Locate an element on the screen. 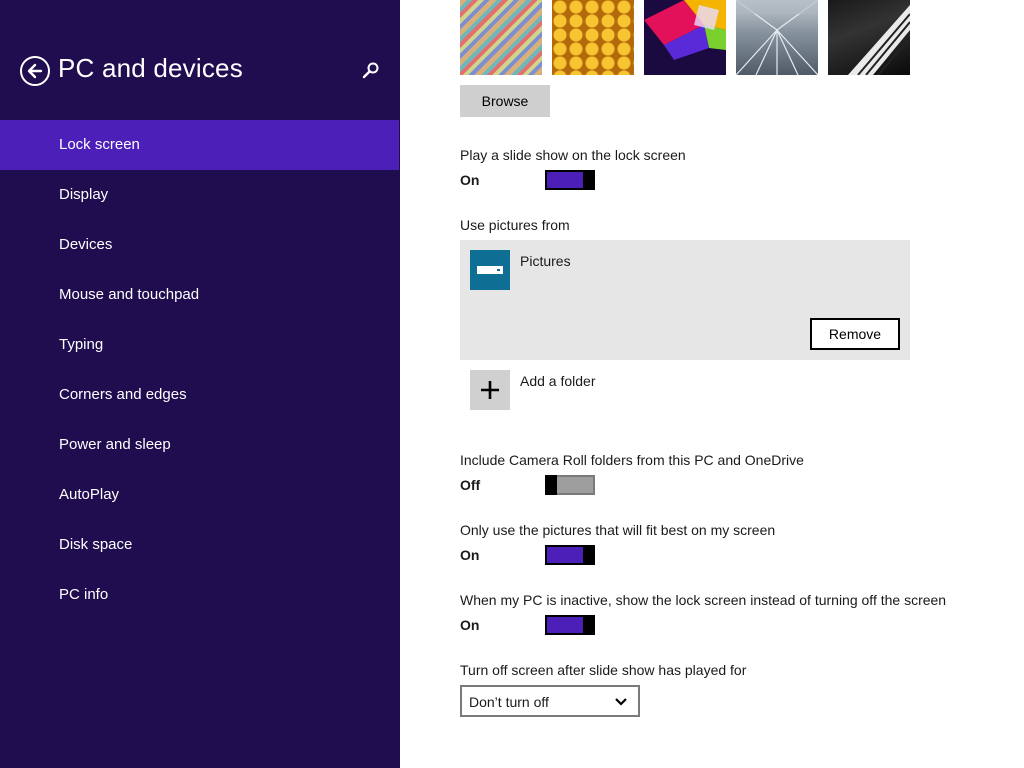  folder-icon is located at coordinates (490, 270).